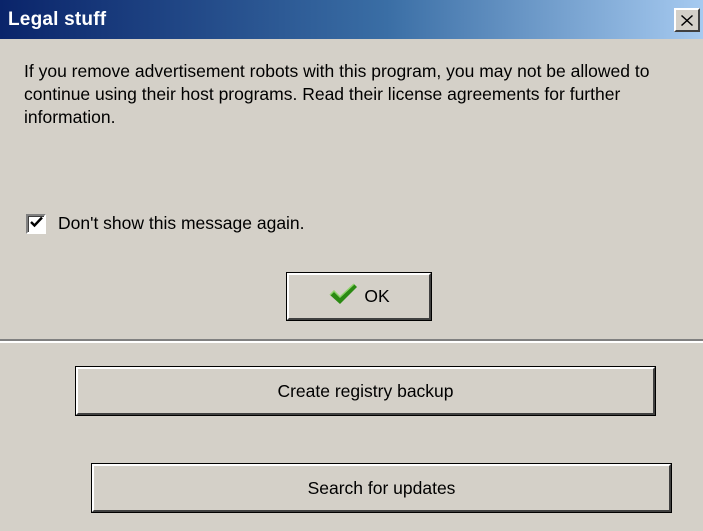  Describe the element at coordinates (343, 296) in the screenshot. I see `green-checkmark-icon` at that location.